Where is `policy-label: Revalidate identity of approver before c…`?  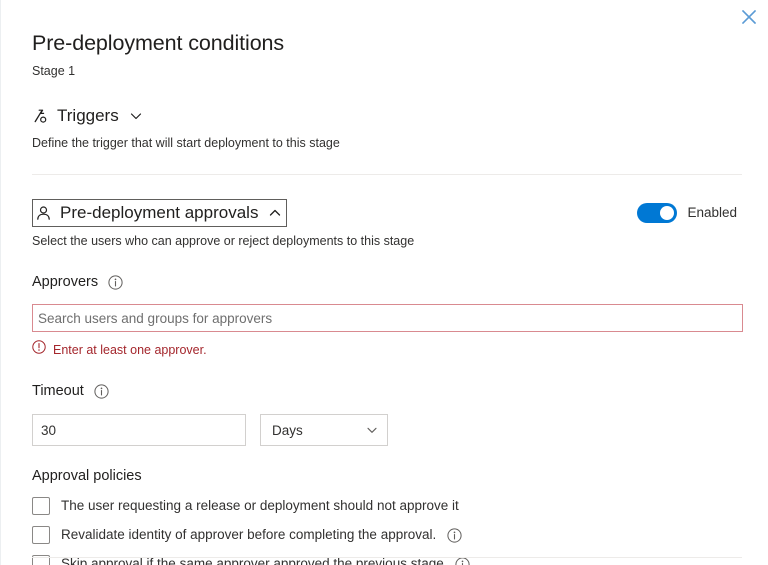
policy-label: Revalidate identity of approver before c… is located at coordinates (249, 534).